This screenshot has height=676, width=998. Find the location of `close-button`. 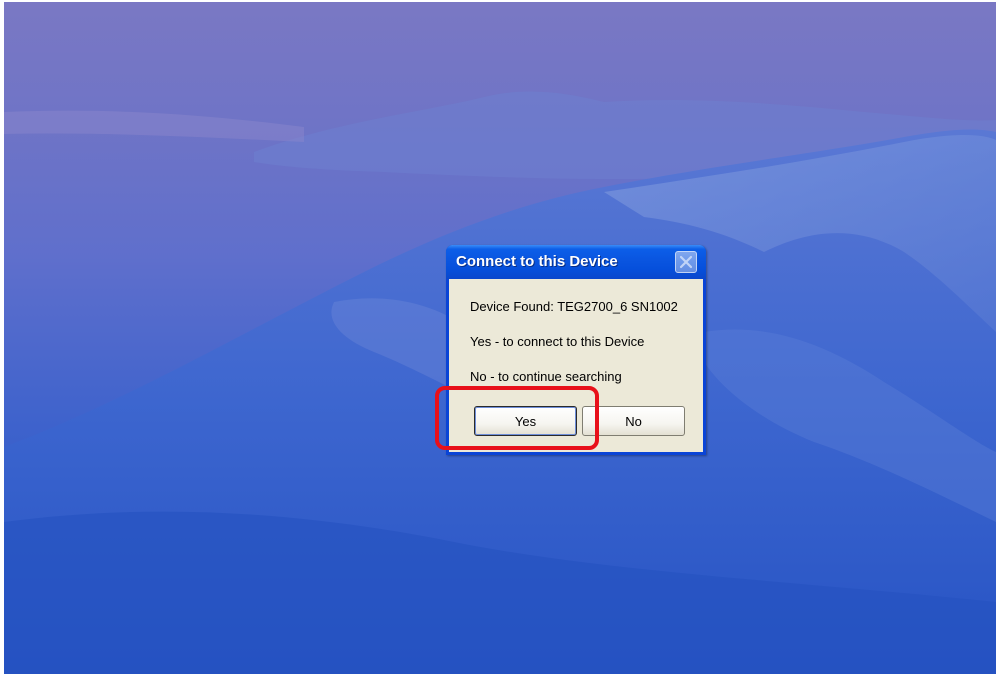

close-button is located at coordinates (686, 262).